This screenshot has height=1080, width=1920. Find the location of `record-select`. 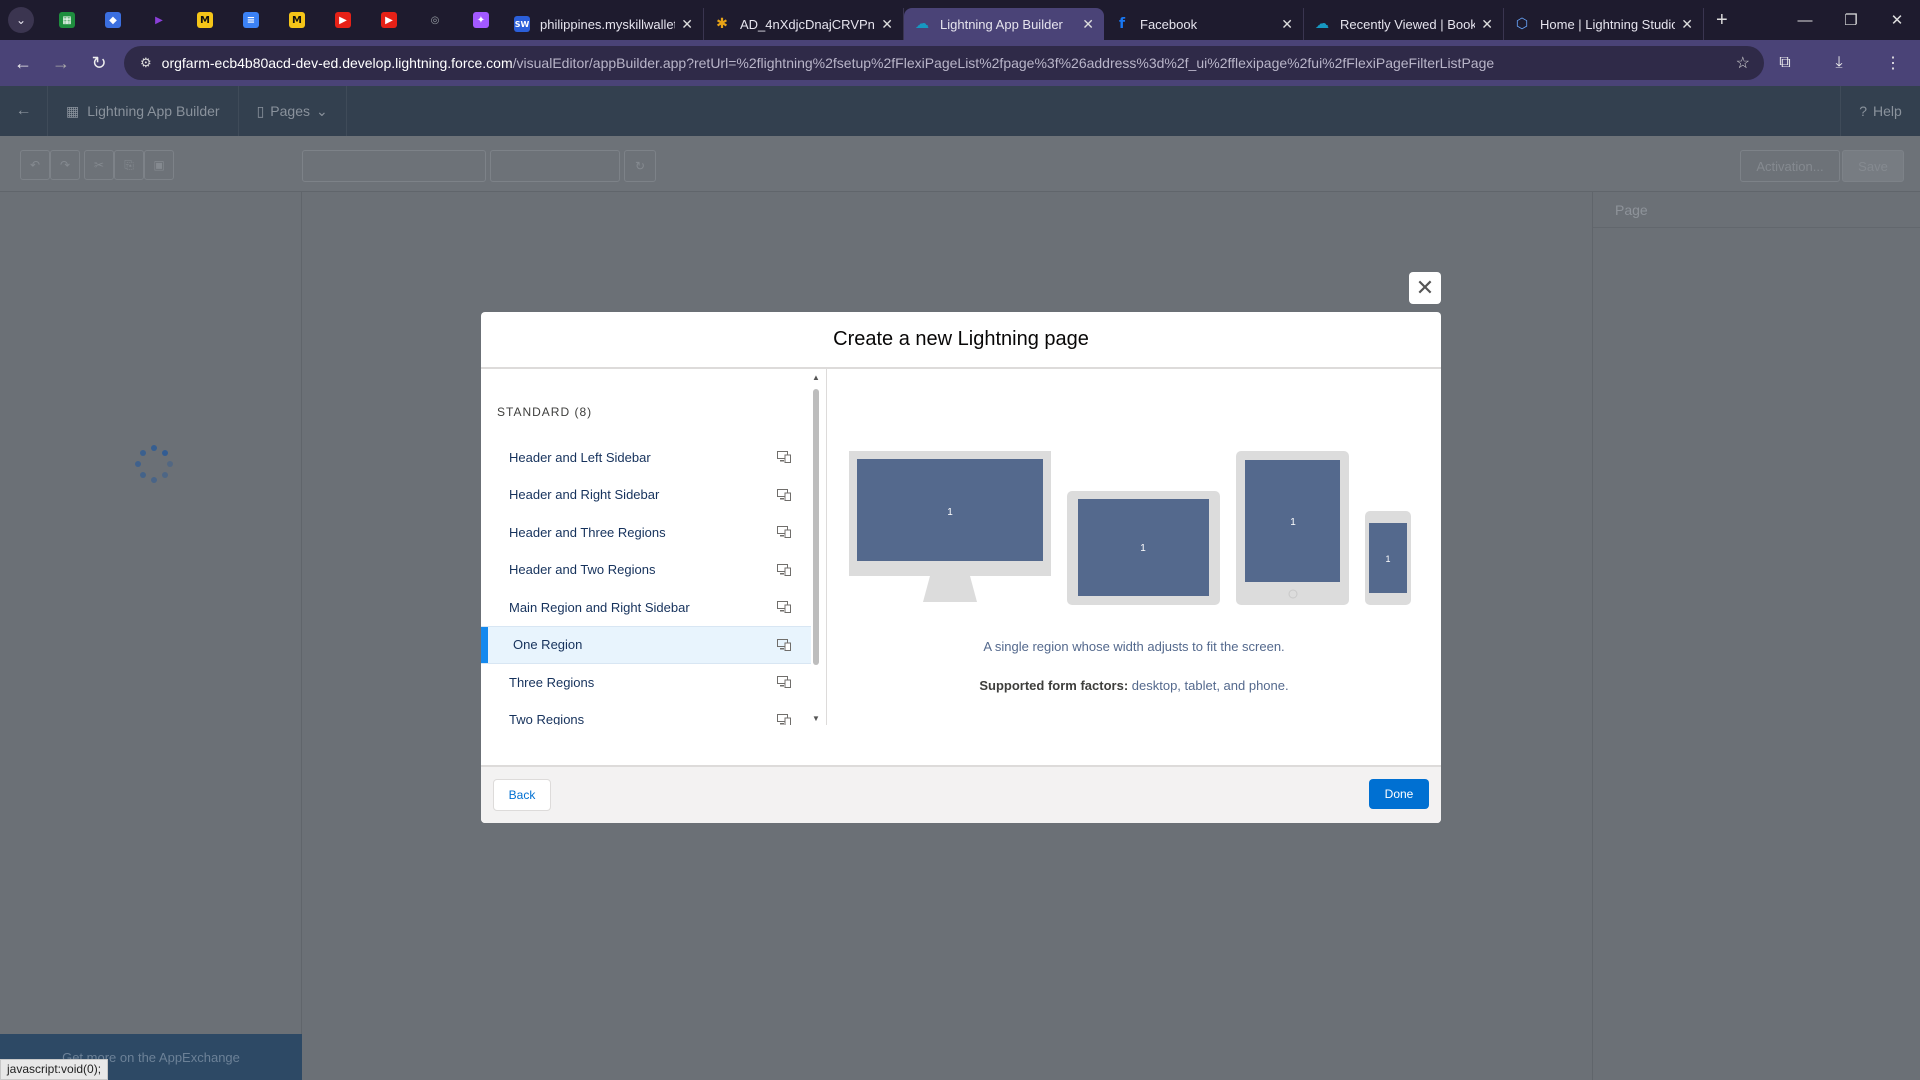

record-select is located at coordinates (555, 166).